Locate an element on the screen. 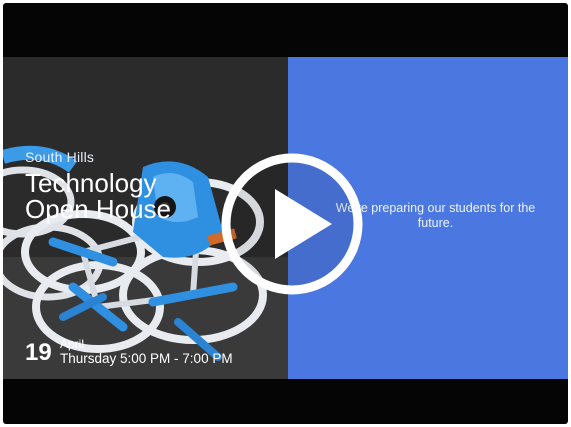  play-button is located at coordinates (292, 224).